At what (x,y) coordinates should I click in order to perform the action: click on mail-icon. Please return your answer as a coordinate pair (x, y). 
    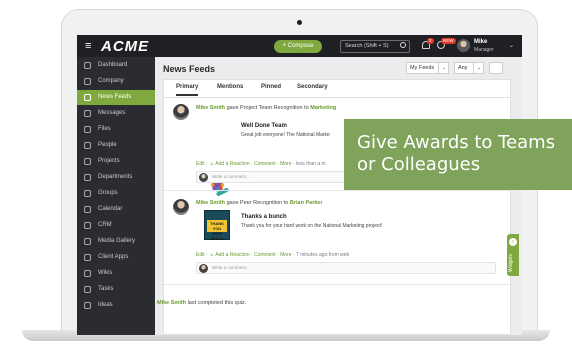
    Looking at the image, I should click on (87, 113).